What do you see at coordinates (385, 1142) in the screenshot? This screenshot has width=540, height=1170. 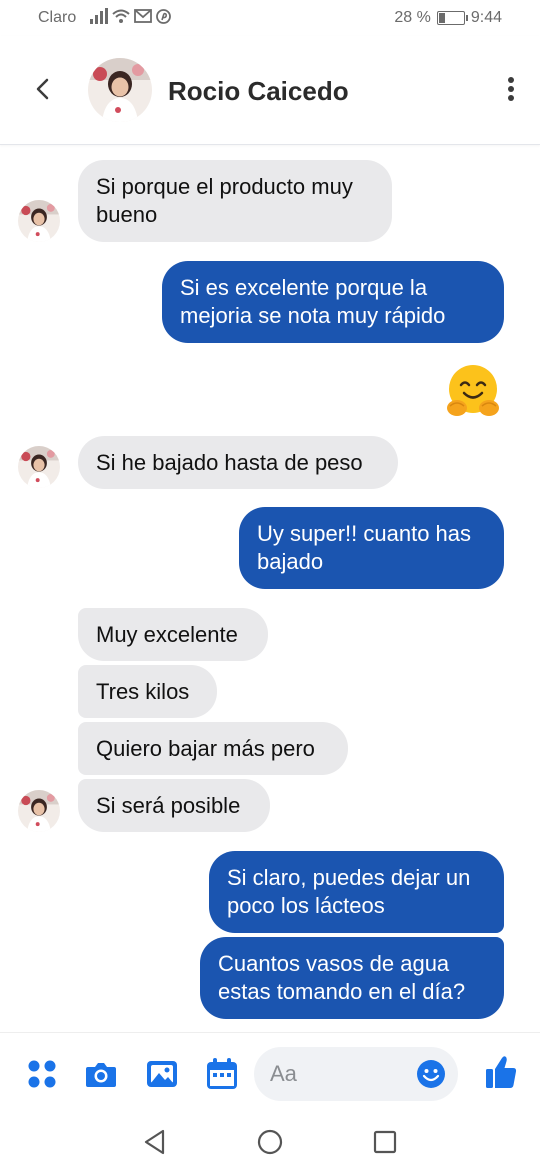 I see `nav-recents-icon` at bounding box center [385, 1142].